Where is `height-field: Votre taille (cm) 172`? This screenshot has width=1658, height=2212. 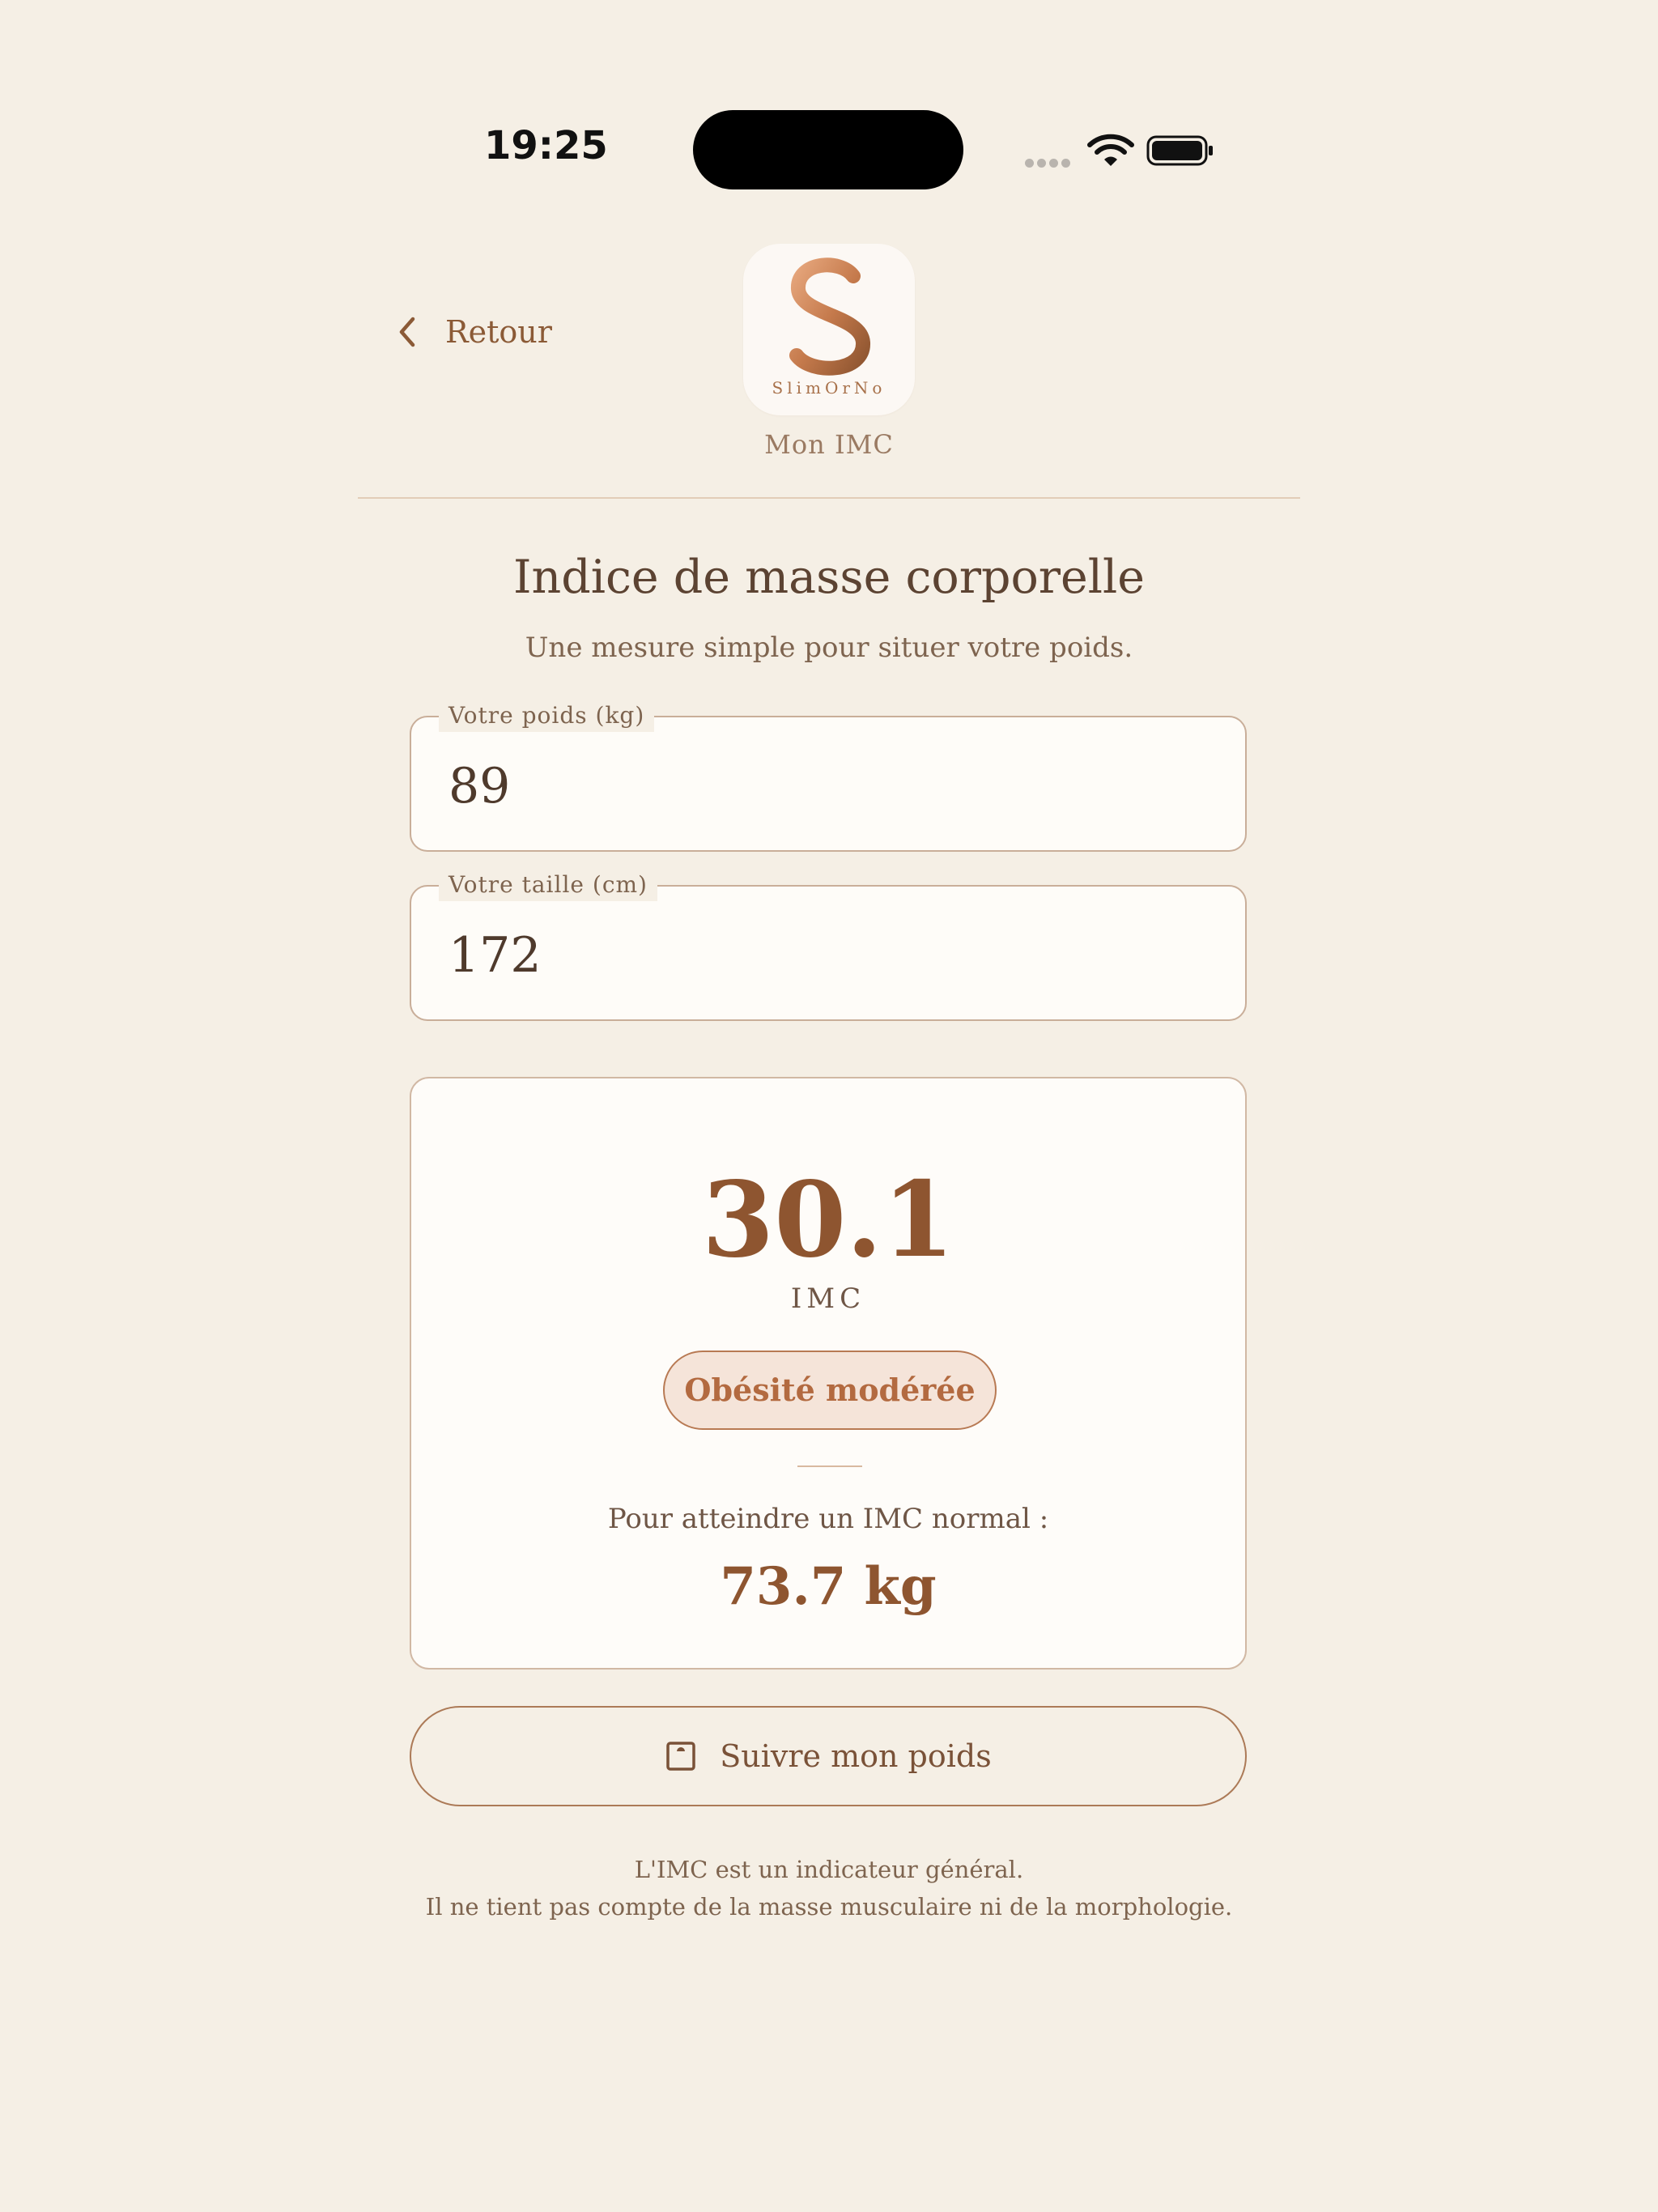 height-field: Votre taille (cm) 172 is located at coordinates (828, 945).